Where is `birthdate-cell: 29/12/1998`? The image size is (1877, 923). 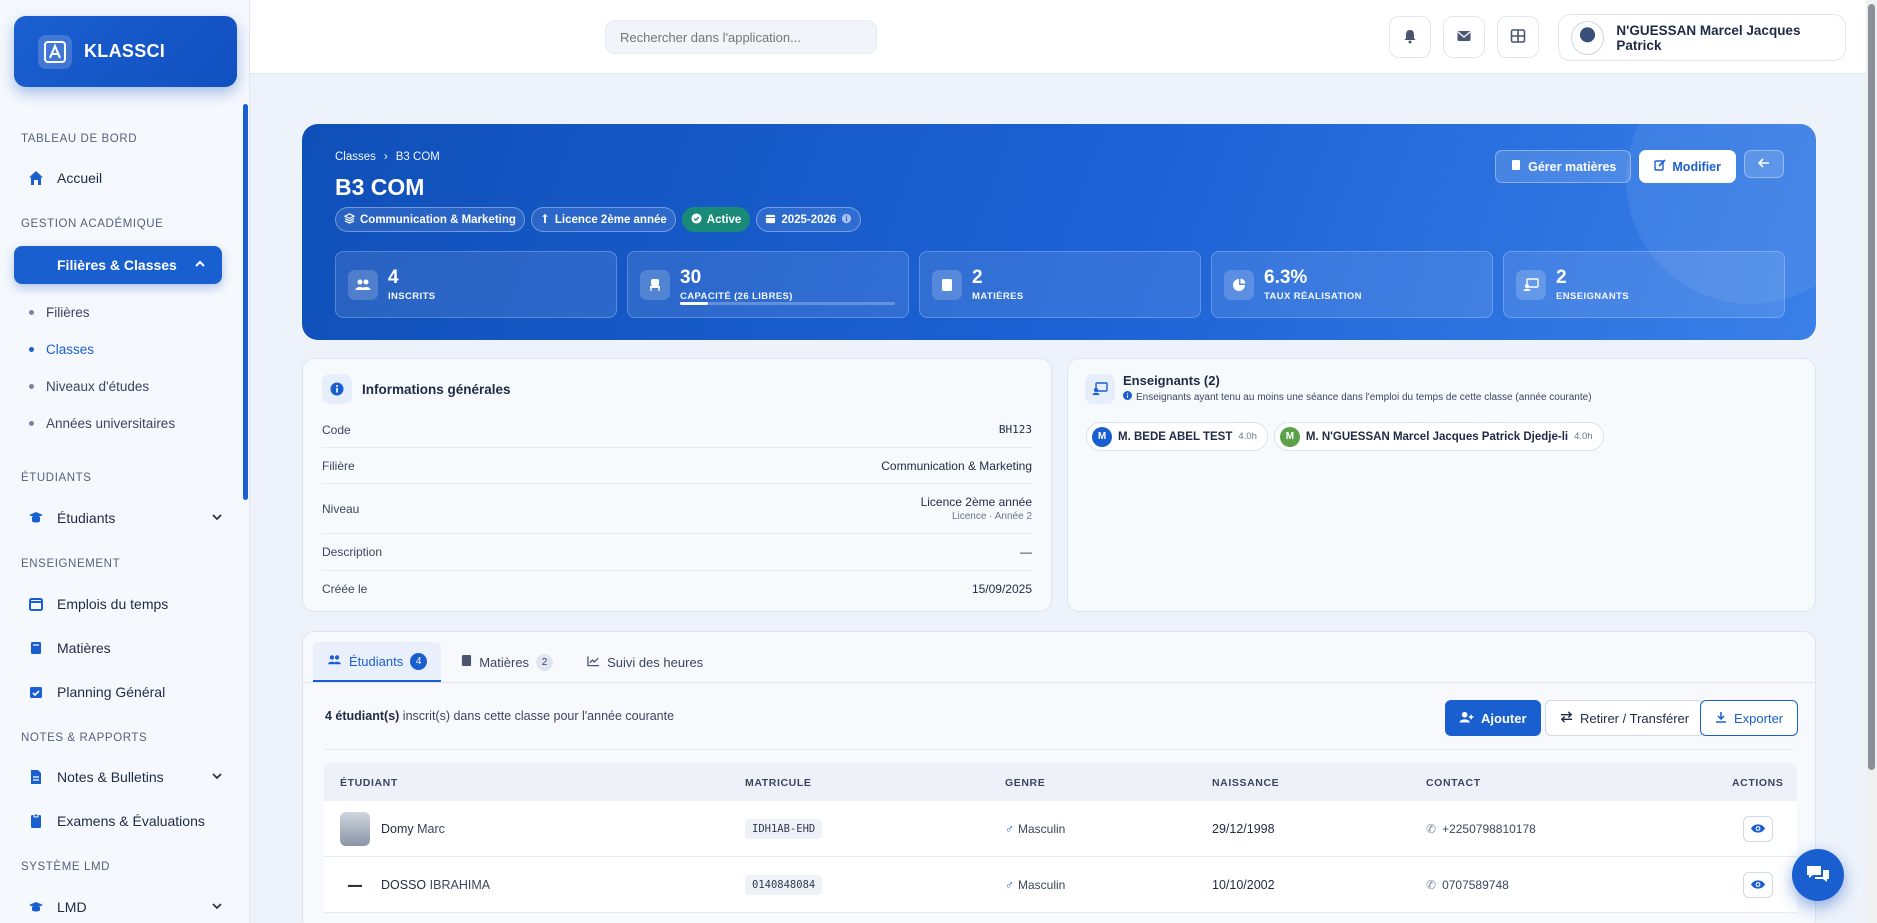
birthdate-cell: 29/12/1998 is located at coordinates (1243, 829).